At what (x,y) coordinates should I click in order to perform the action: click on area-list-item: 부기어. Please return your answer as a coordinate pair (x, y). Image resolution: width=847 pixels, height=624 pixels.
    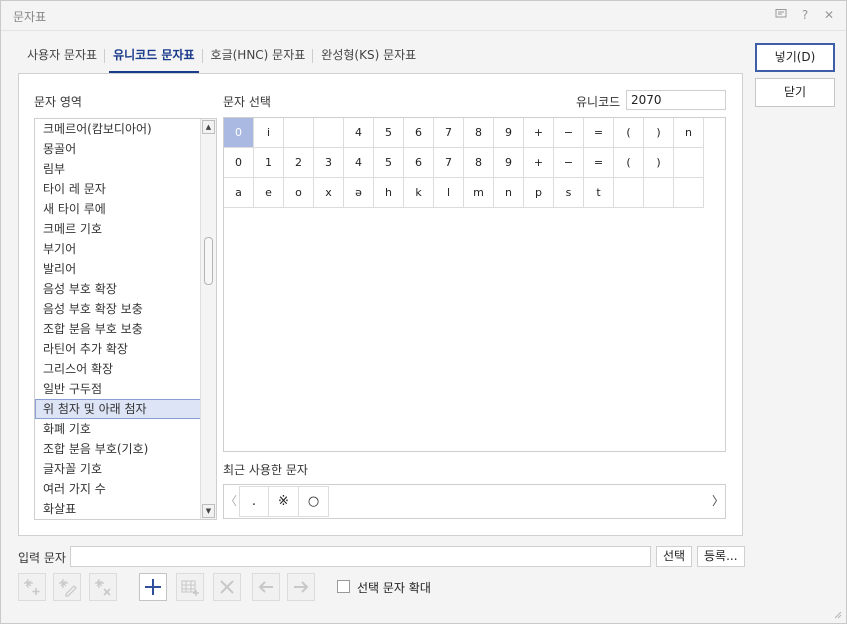
    Looking at the image, I should click on (125, 249).